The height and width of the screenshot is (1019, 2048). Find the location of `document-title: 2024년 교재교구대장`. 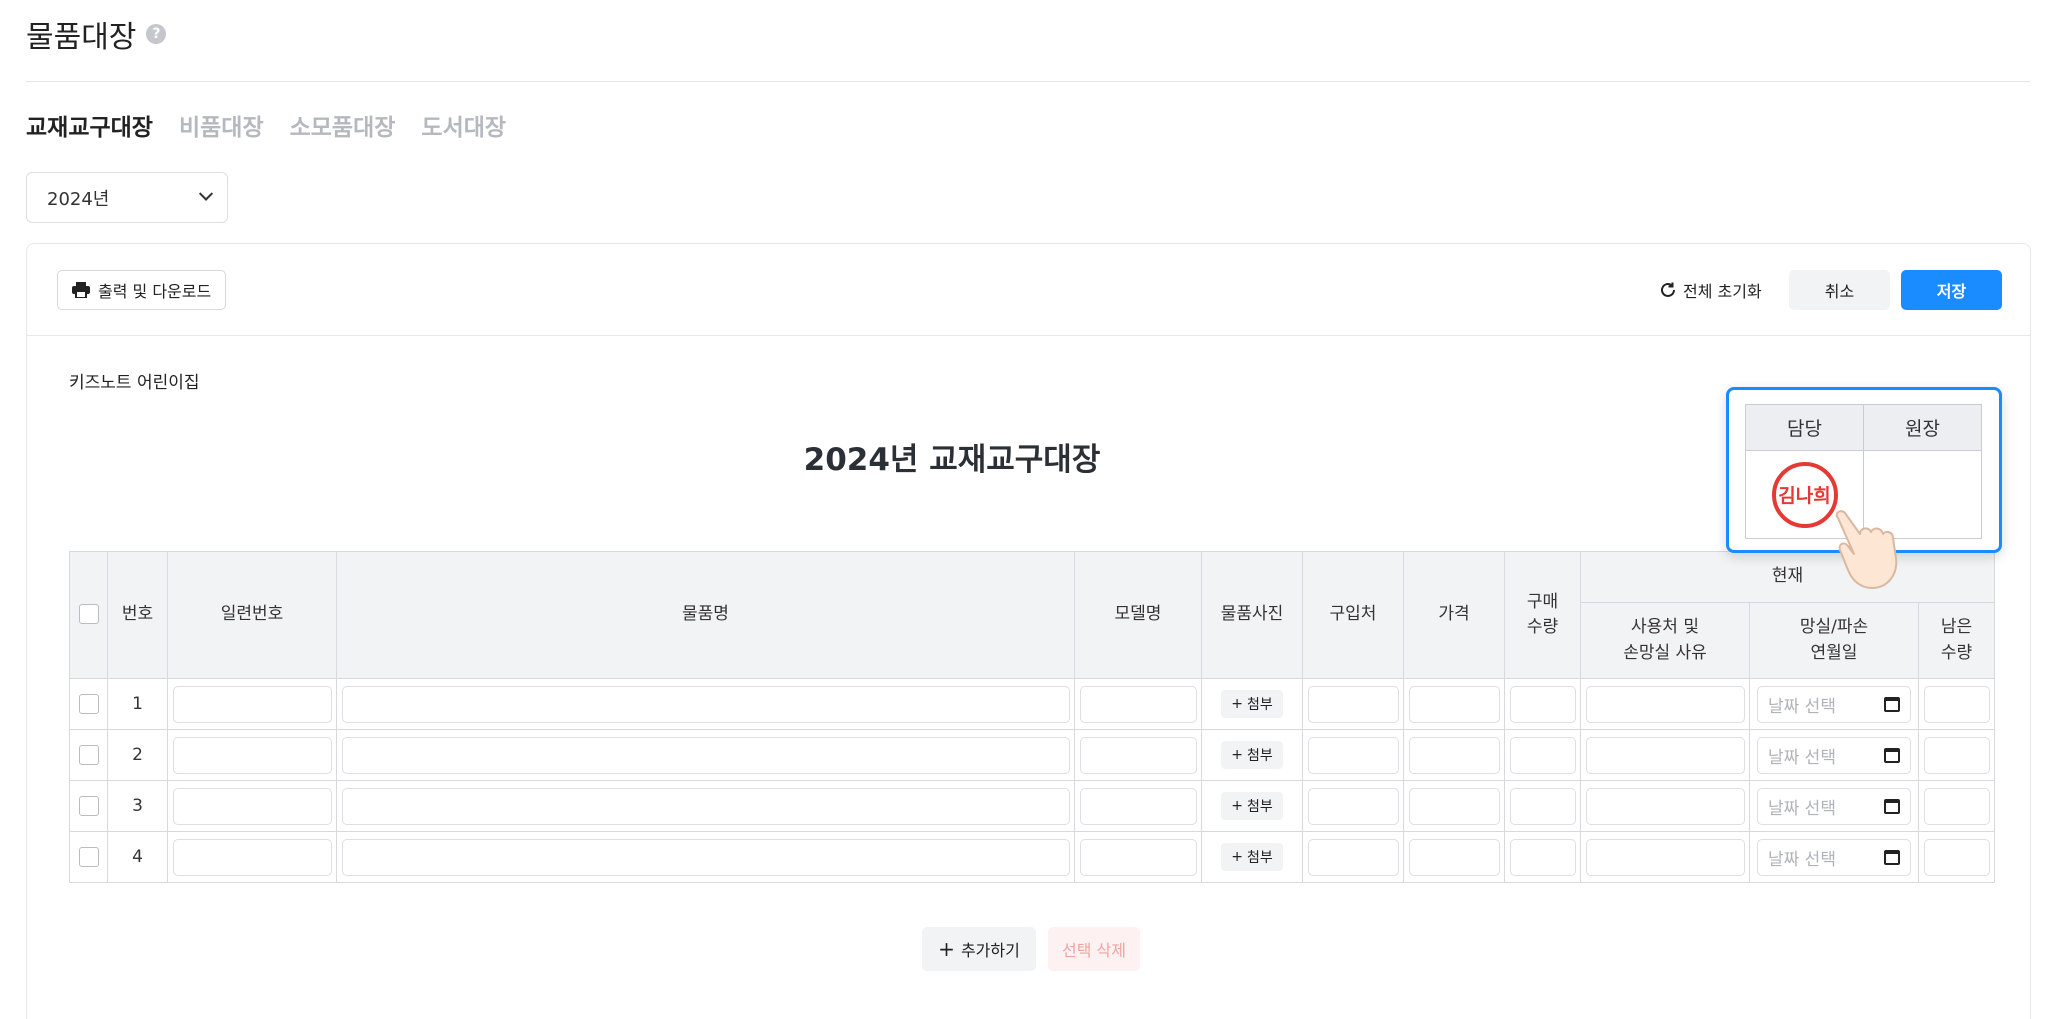

document-title: 2024년 교재교구대장 is located at coordinates (952, 460).